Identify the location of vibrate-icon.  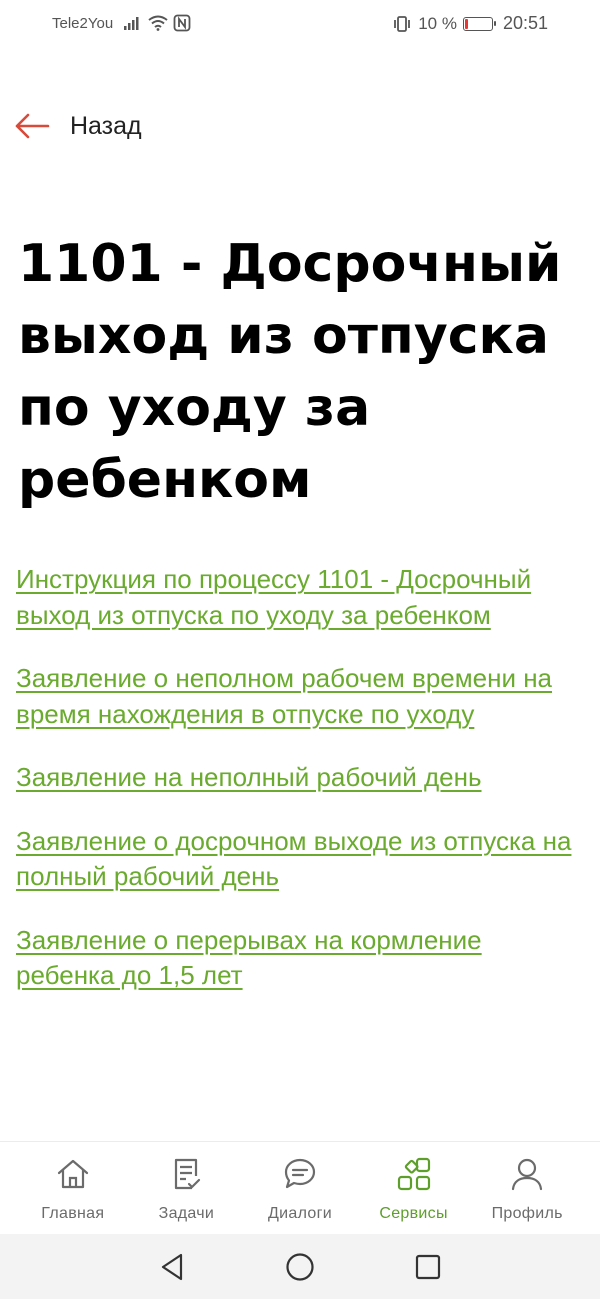
(402, 23).